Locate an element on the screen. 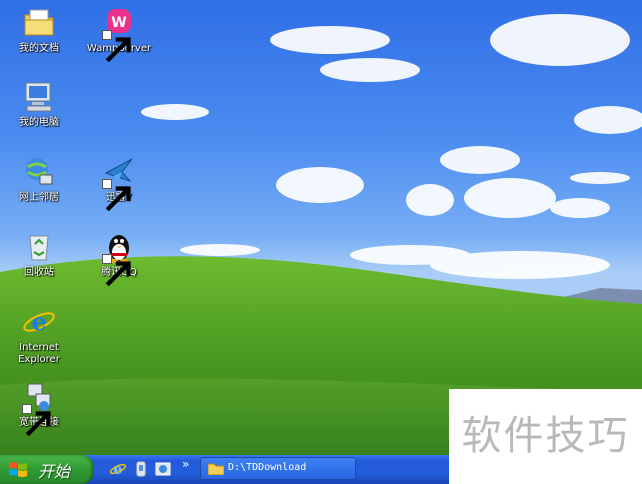 Image resolution: width=642 pixels, height=484 pixels. desktop-icon-internet-explorer: e Internet Explorer is located at coordinates (39, 335).